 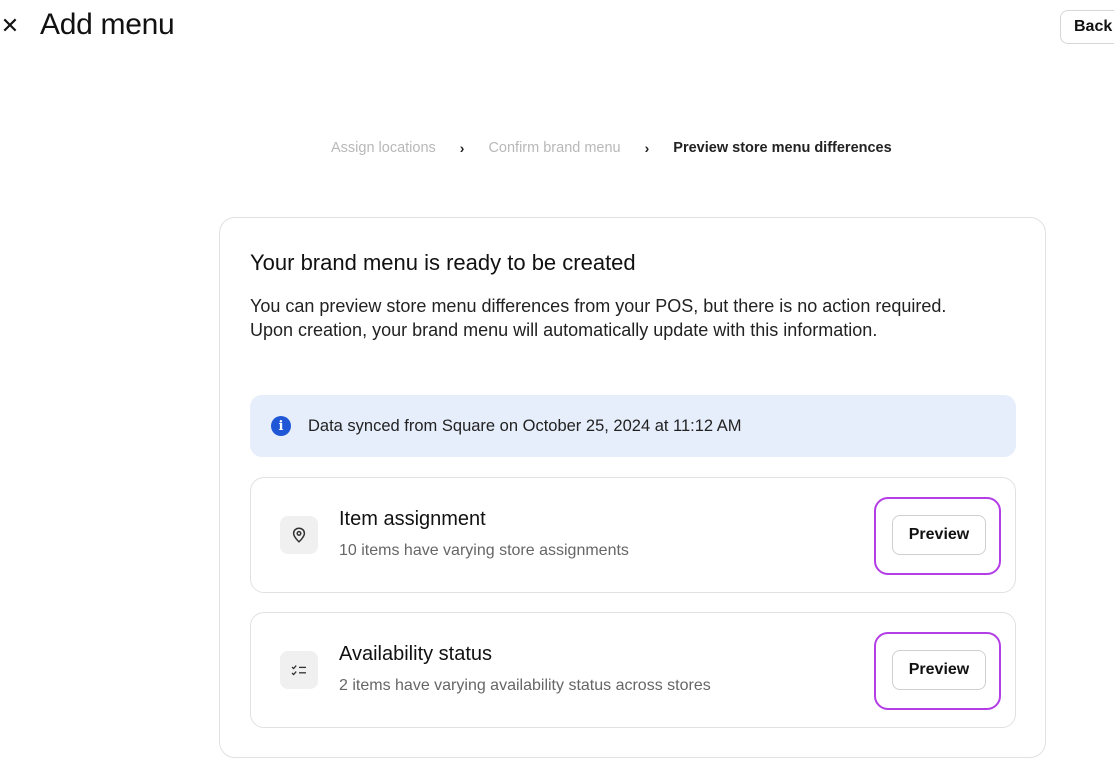 What do you see at coordinates (107, 24) in the screenshot?
I see `page-title: Add menu` at bounding box center [107, 24].